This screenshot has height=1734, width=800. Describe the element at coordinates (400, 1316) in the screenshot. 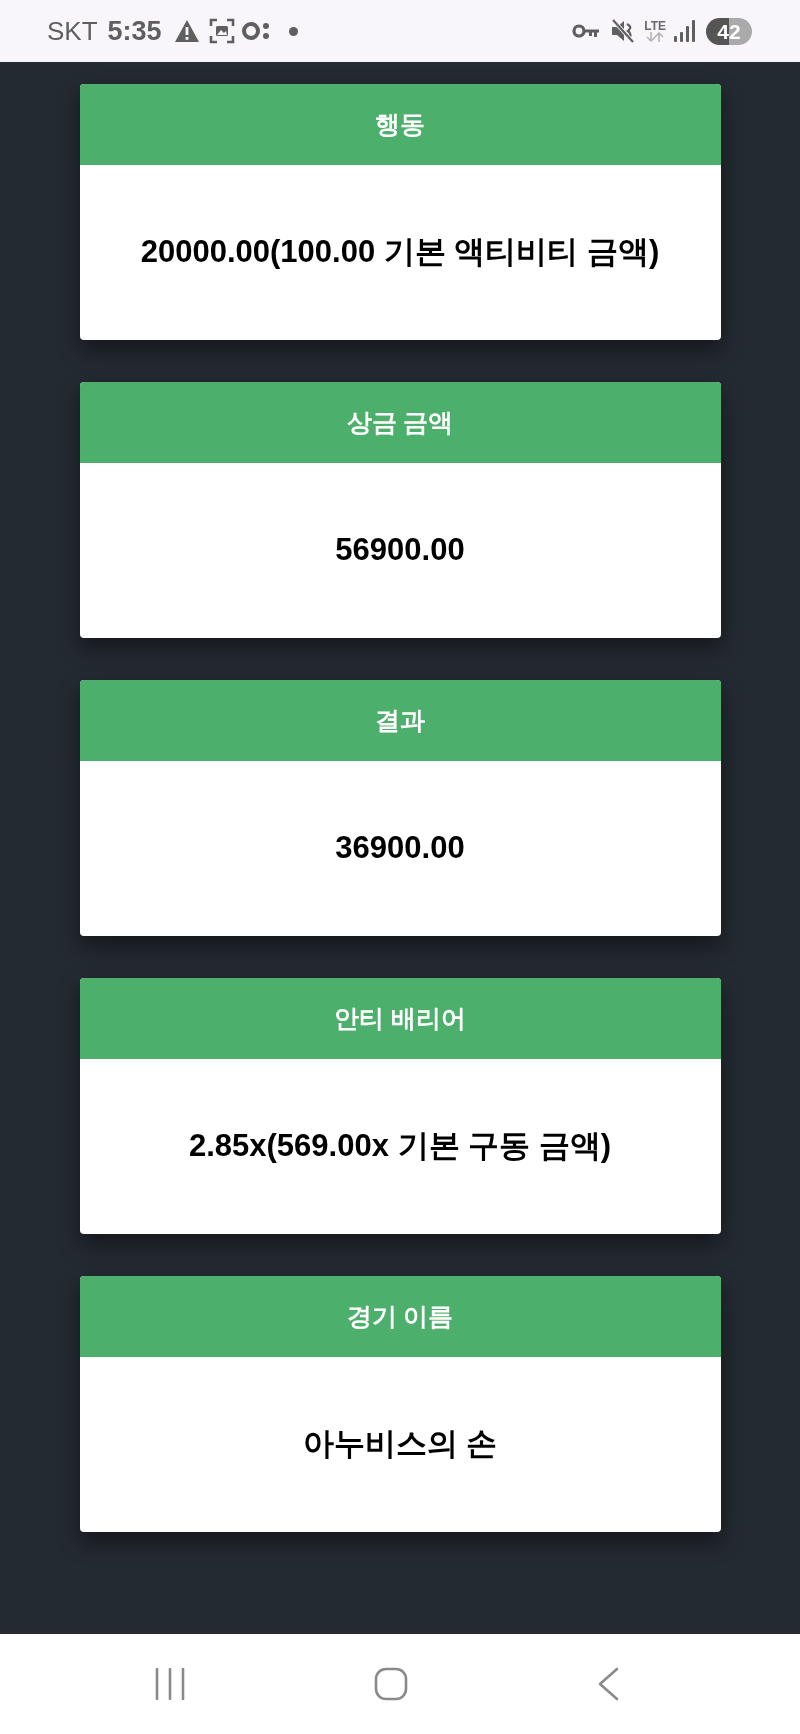

I see `card-title: 경기 이름` at that location.